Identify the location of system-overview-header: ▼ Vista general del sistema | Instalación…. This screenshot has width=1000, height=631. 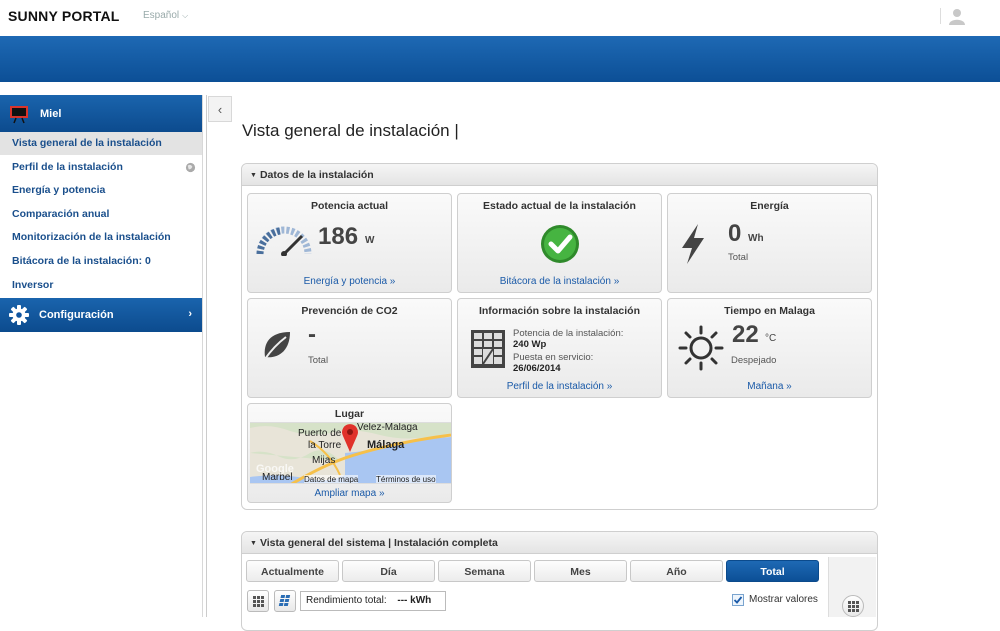
(559, 543).